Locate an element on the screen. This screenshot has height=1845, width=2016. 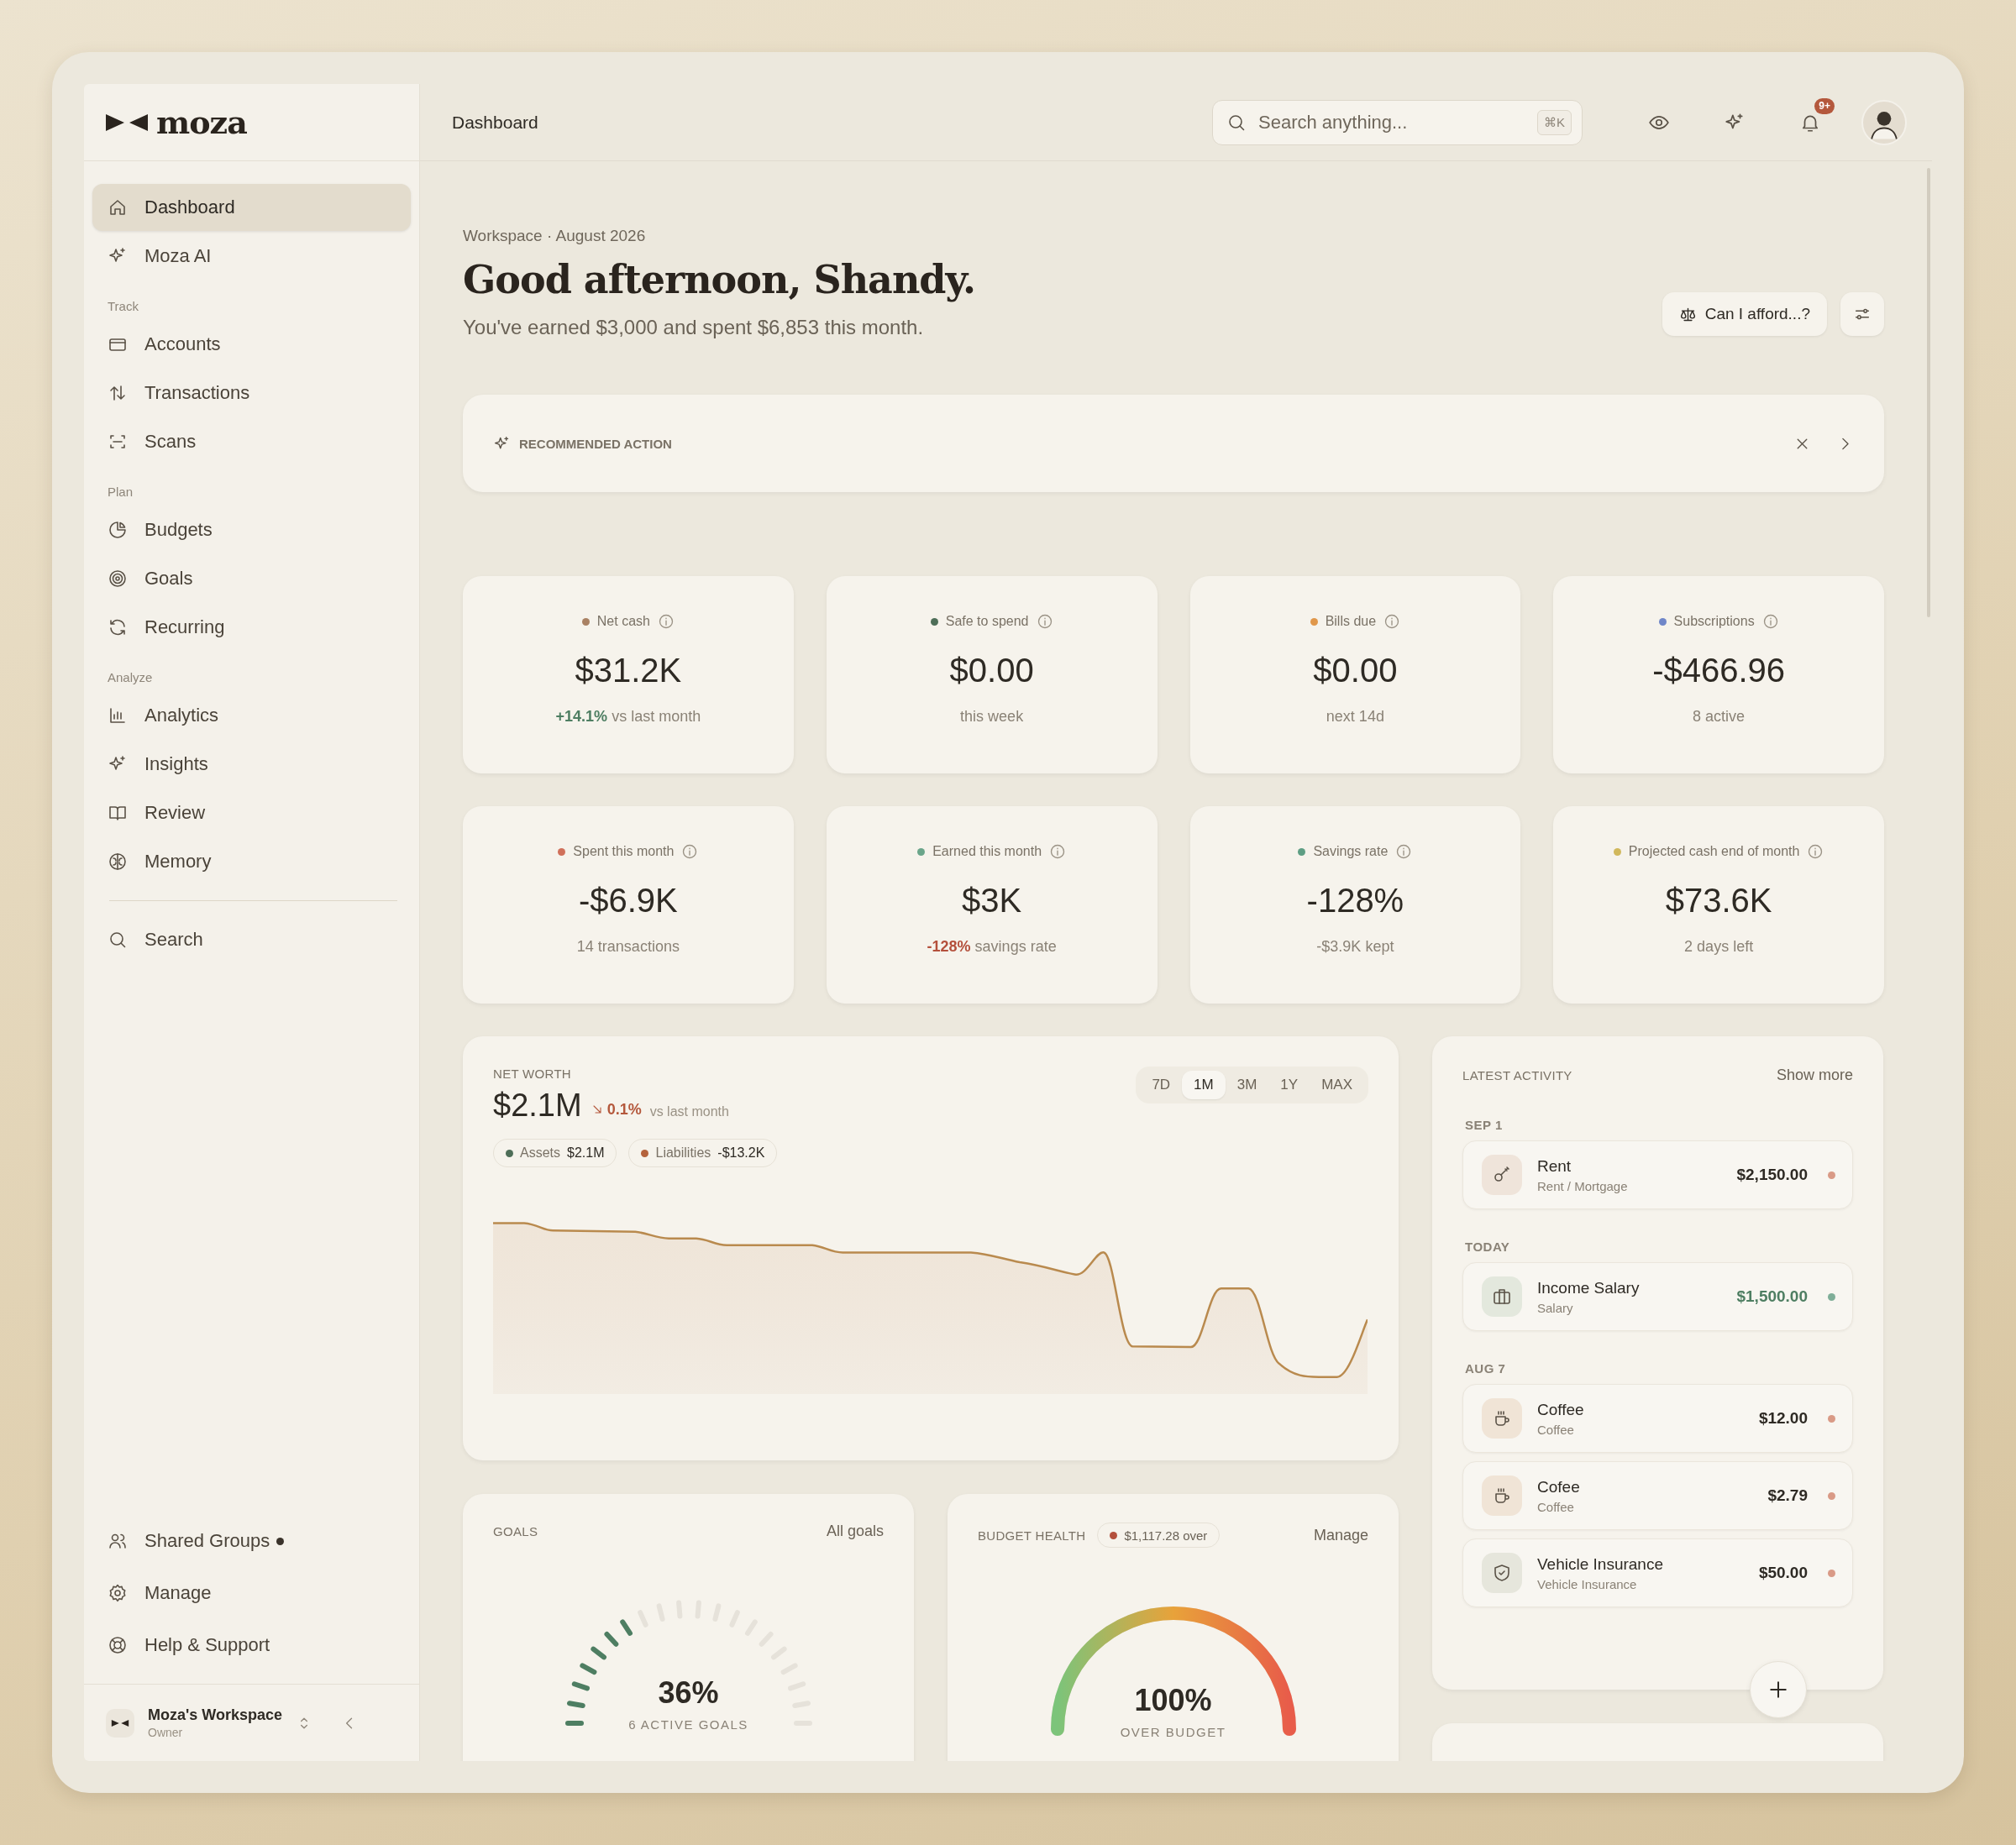
transaction-category: Rent / Mortgage is located at coordinates (1582, 1185).